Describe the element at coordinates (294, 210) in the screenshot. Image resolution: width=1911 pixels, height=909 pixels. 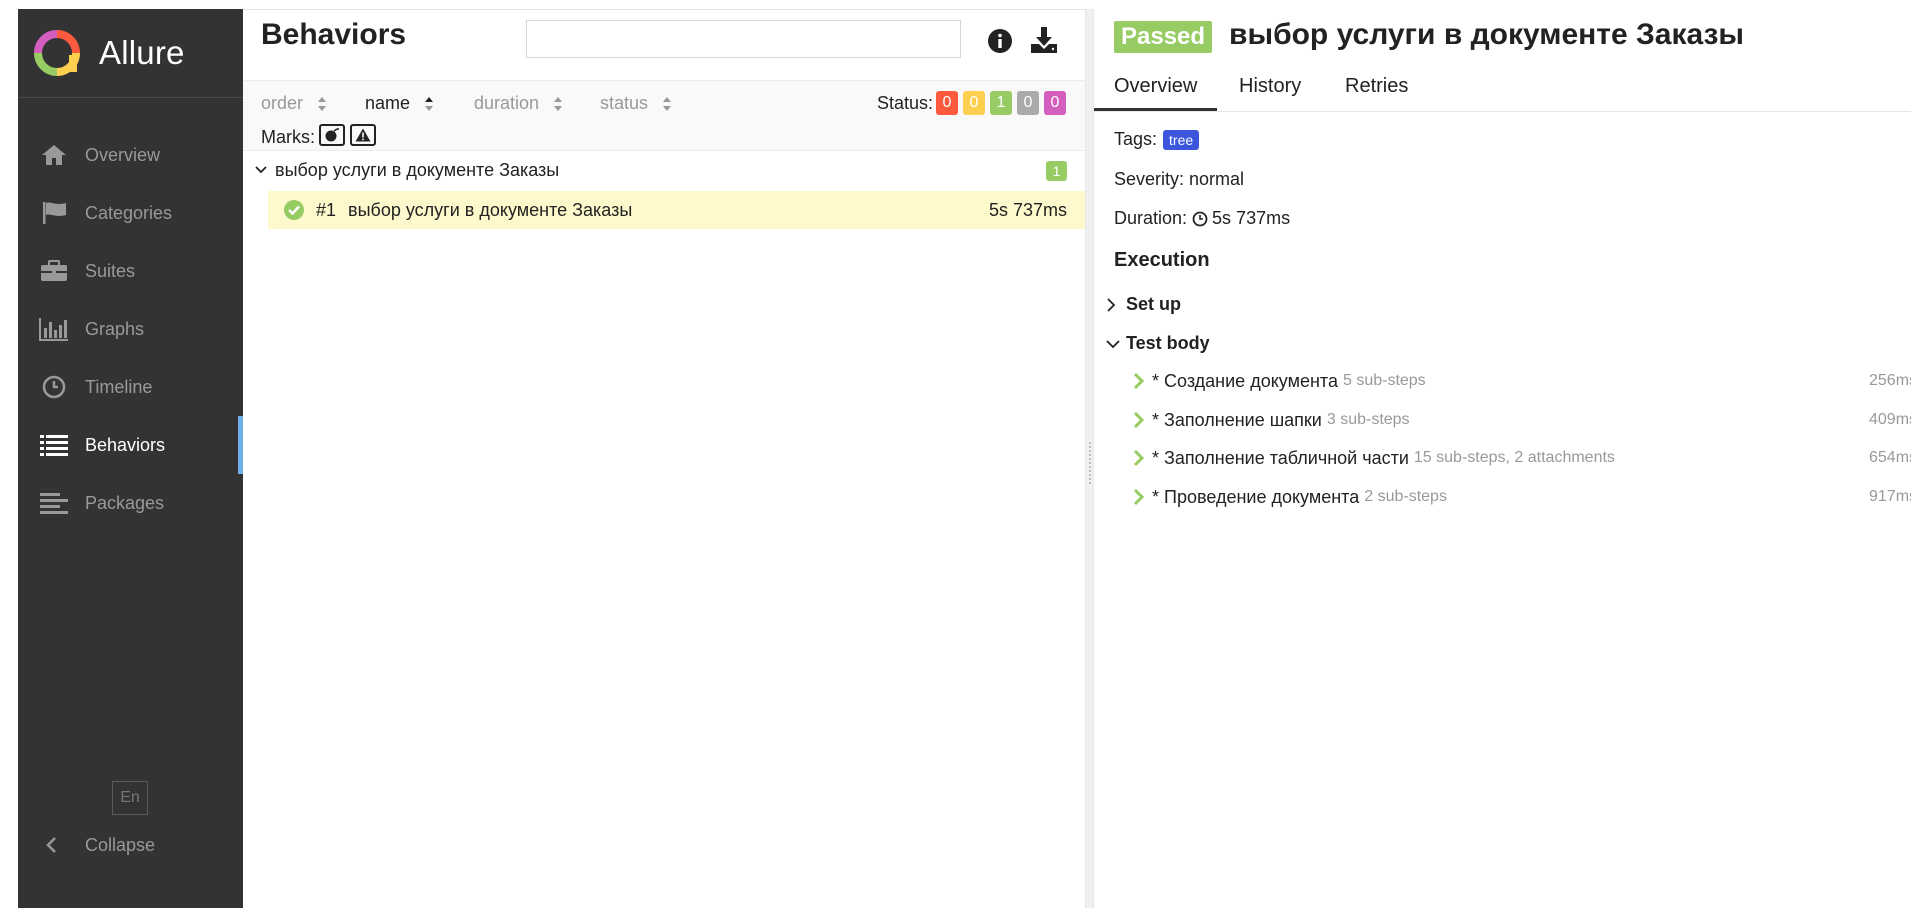
I see `passed-check-icon` at that location.